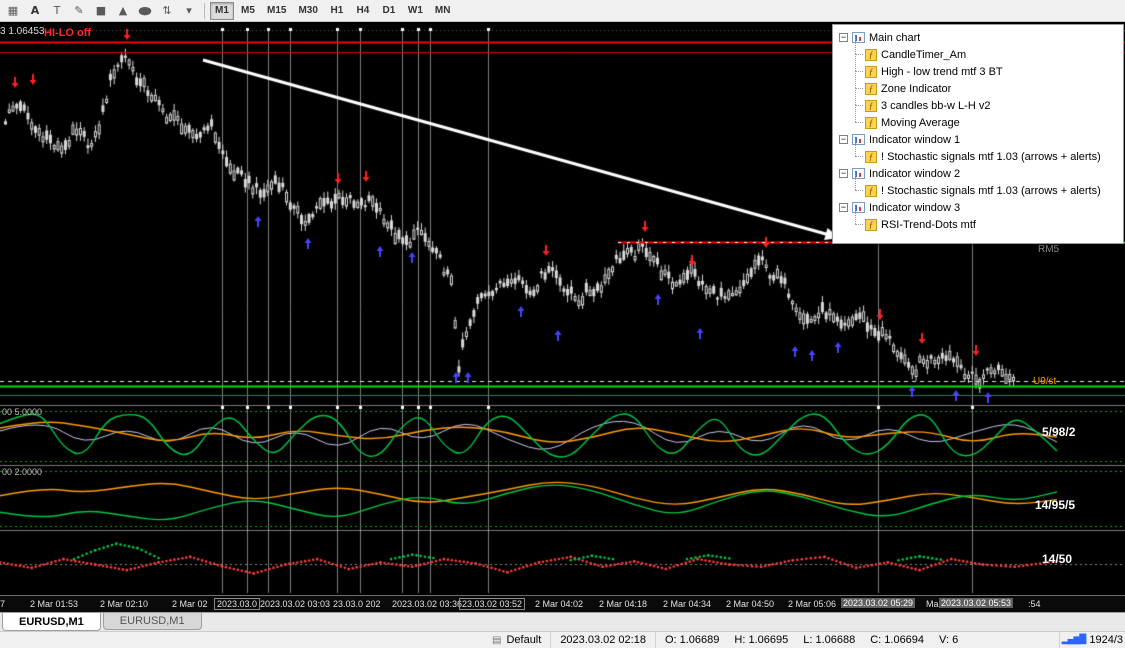  Describe the element at coordinates (978, 118) in the screenshot. I see `indicator-item: ƒ Moving Average` at that location.